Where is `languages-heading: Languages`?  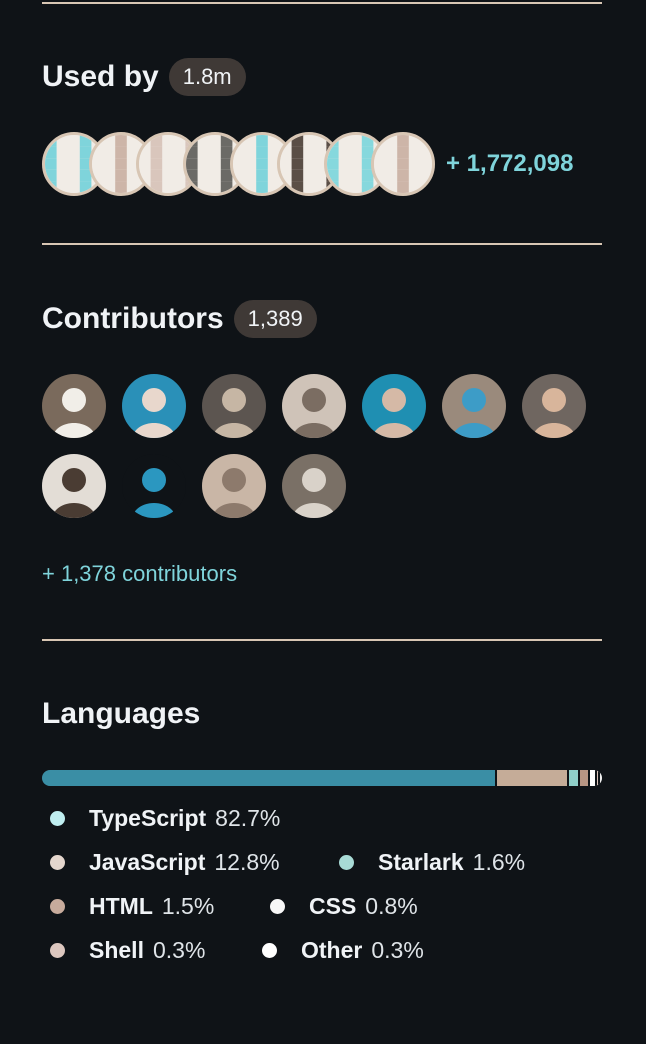 languages-heading: Languages is located at coordinates (121, 714).